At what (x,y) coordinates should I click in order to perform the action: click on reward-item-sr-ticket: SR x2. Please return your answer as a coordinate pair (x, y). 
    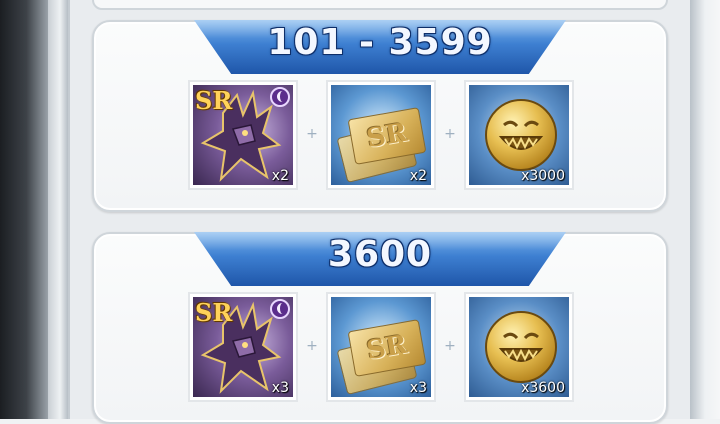
    Looking at the image, I should click on (381, 135).